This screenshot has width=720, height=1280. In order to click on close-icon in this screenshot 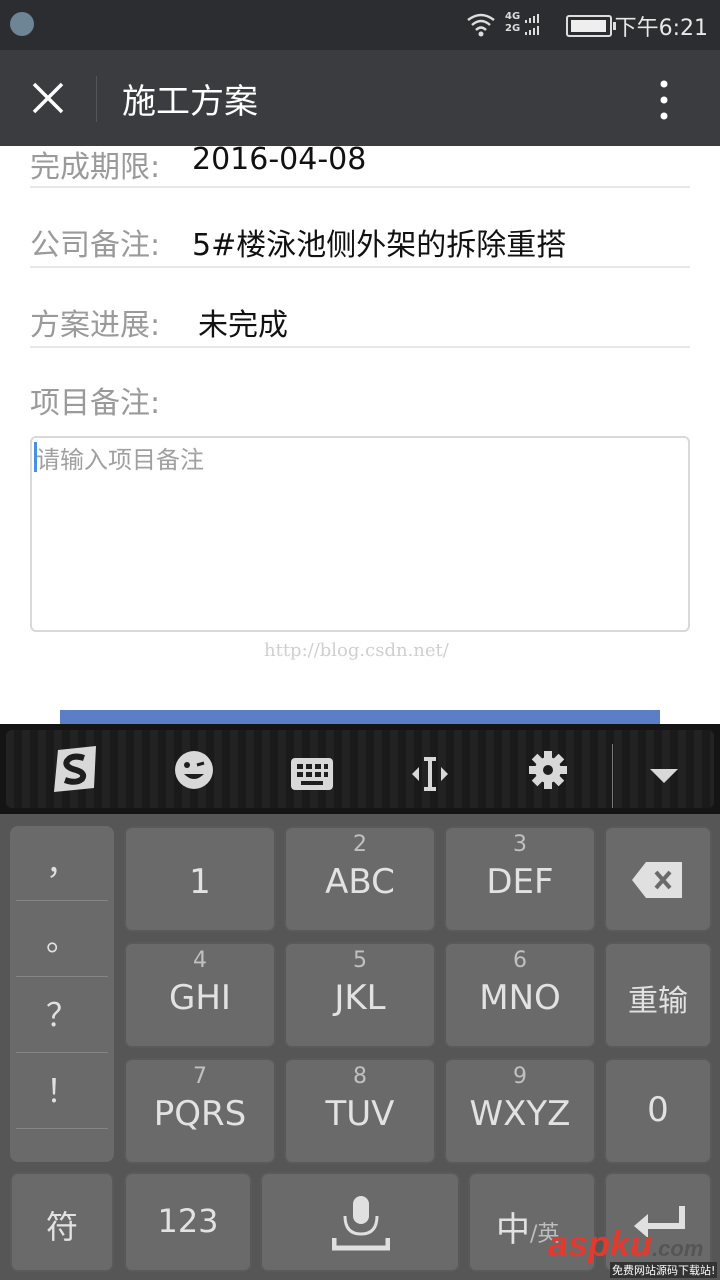, I will do `click(48, 98)`.